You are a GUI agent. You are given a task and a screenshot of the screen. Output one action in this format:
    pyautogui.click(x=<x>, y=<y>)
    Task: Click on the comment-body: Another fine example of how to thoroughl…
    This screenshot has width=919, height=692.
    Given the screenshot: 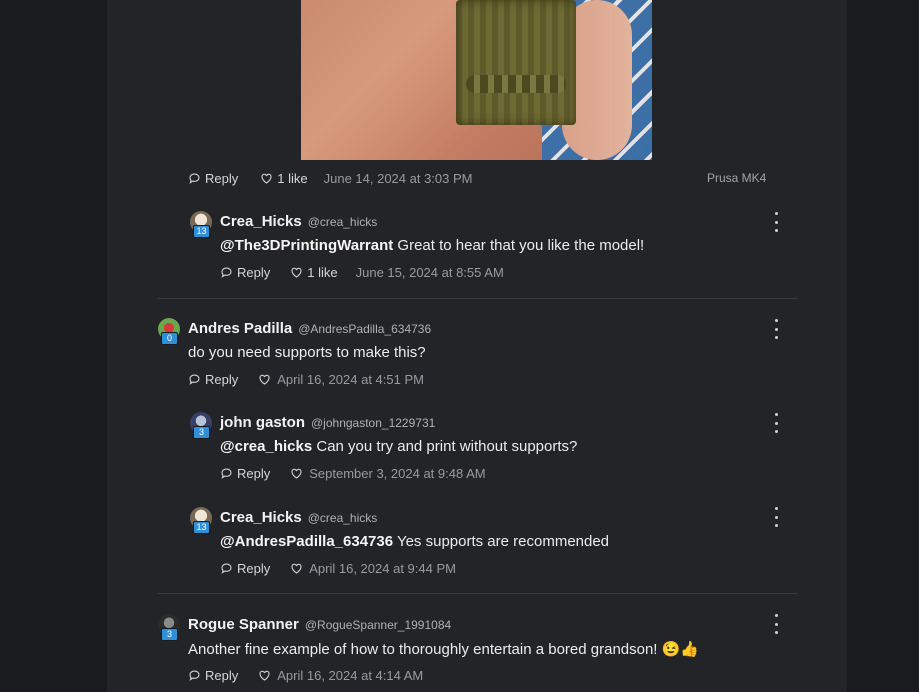 What is the action you would take?
    pyautogui.click(x=425, y=649)
    